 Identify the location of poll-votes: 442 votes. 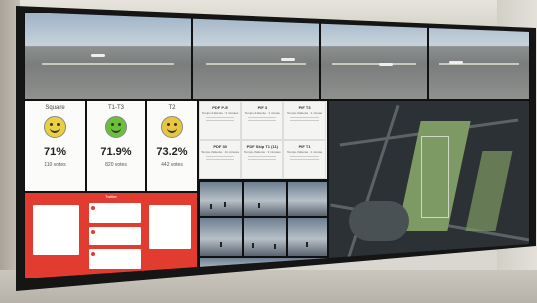
(172, 165).